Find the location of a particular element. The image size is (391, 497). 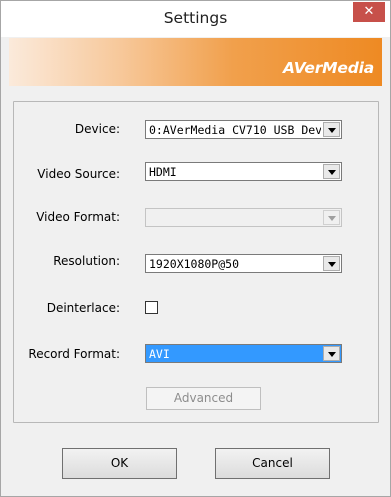

record-format-select: AVI is located at coordinates (243, 353).